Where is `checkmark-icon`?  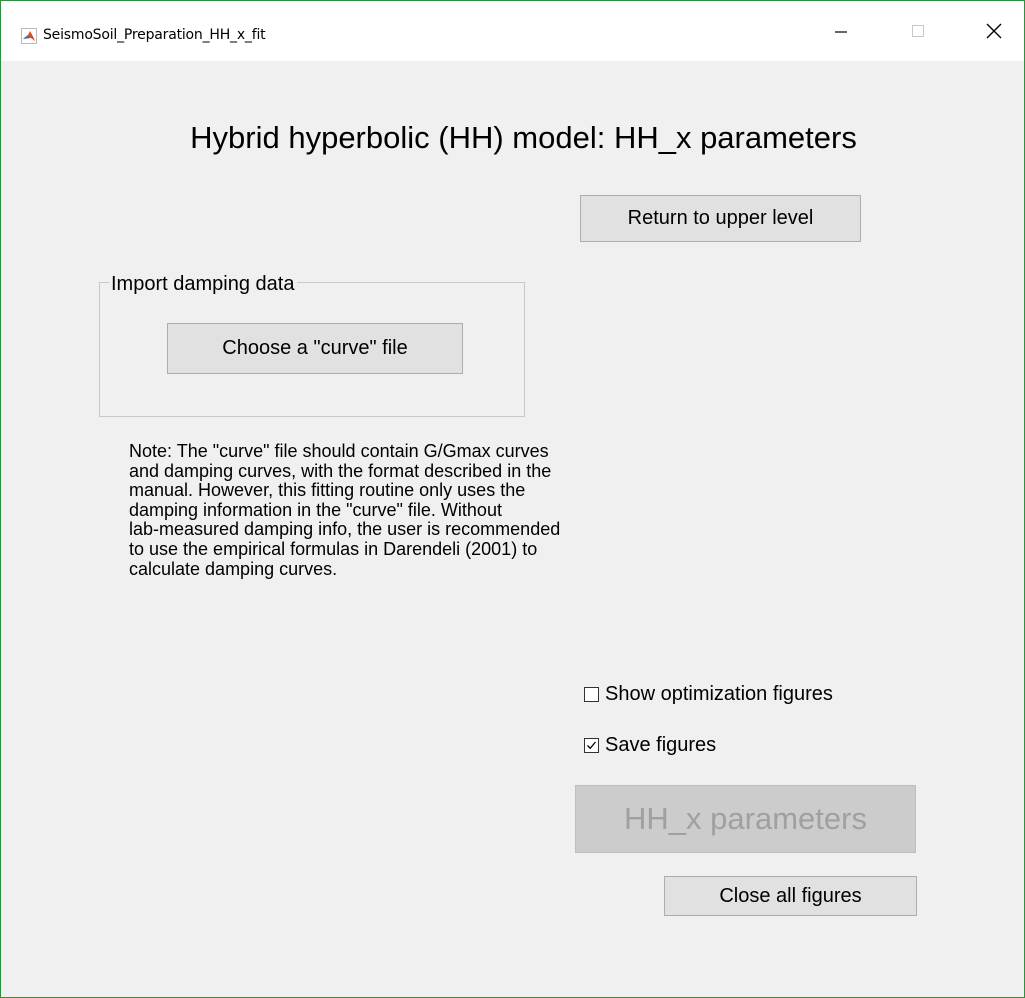 checkmark-icon is located at coordinates (591, 745).